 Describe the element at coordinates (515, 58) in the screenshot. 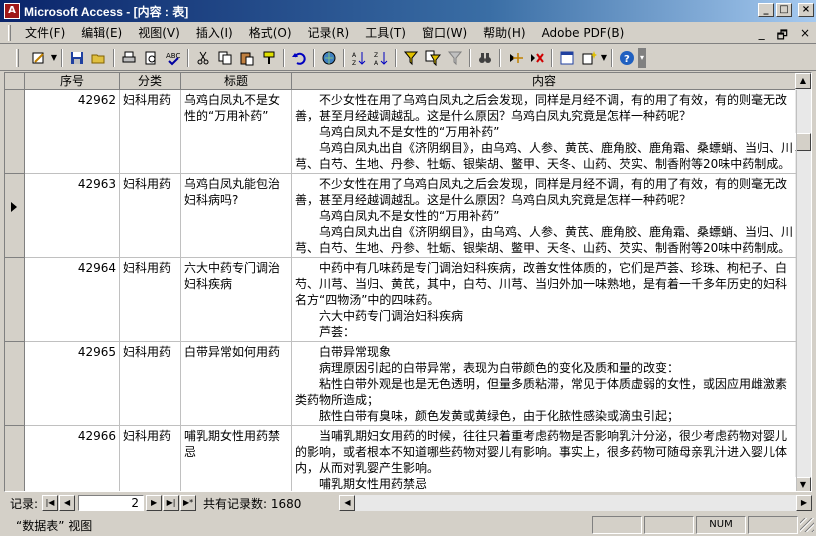

I see `new-record-icon` at that location.